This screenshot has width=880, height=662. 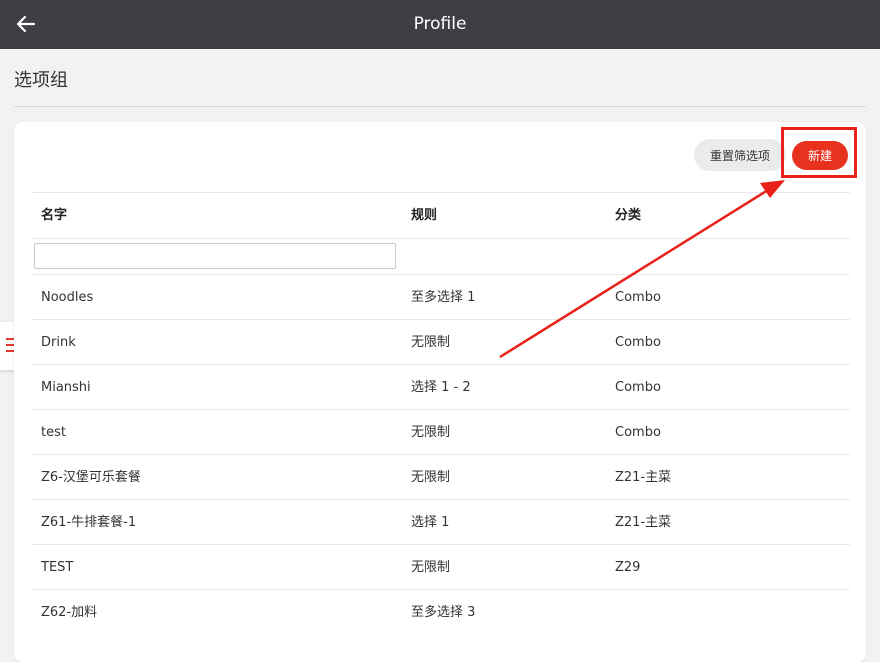 What do you see at coordinates (628, 567) in the screenshot?
I see `cell-category: Z29` at bounding box center [628, 567].